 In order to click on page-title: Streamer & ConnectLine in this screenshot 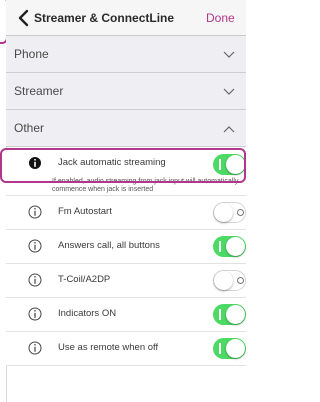, I will do `click(104, 18)`.